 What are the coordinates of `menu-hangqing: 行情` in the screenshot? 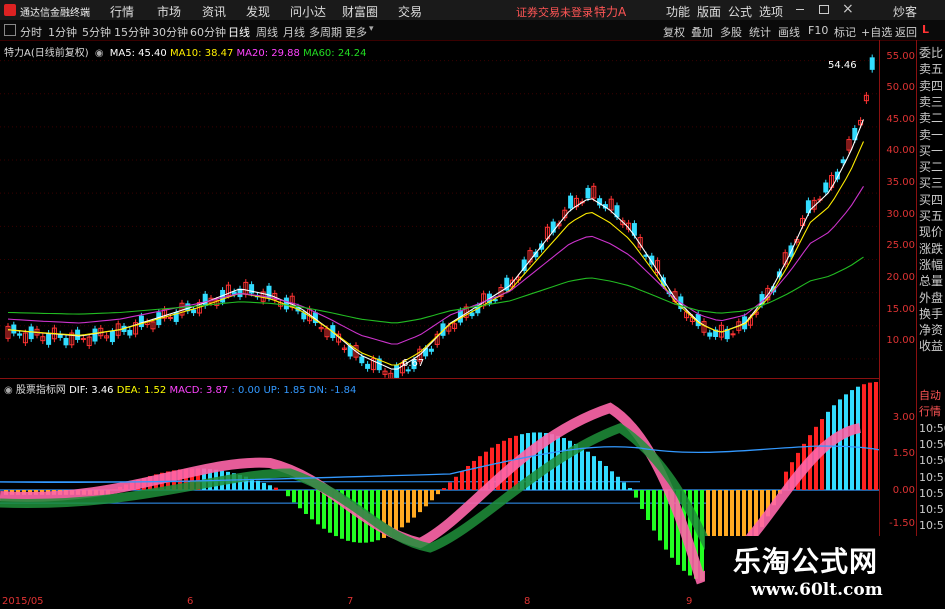 It's located at (122, 11).